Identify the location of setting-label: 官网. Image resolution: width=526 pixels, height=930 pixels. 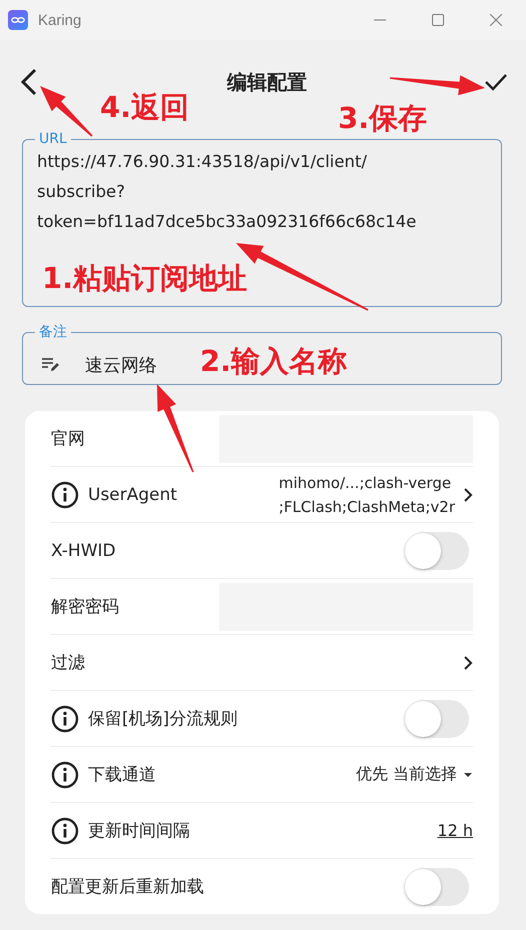
(68, 439).